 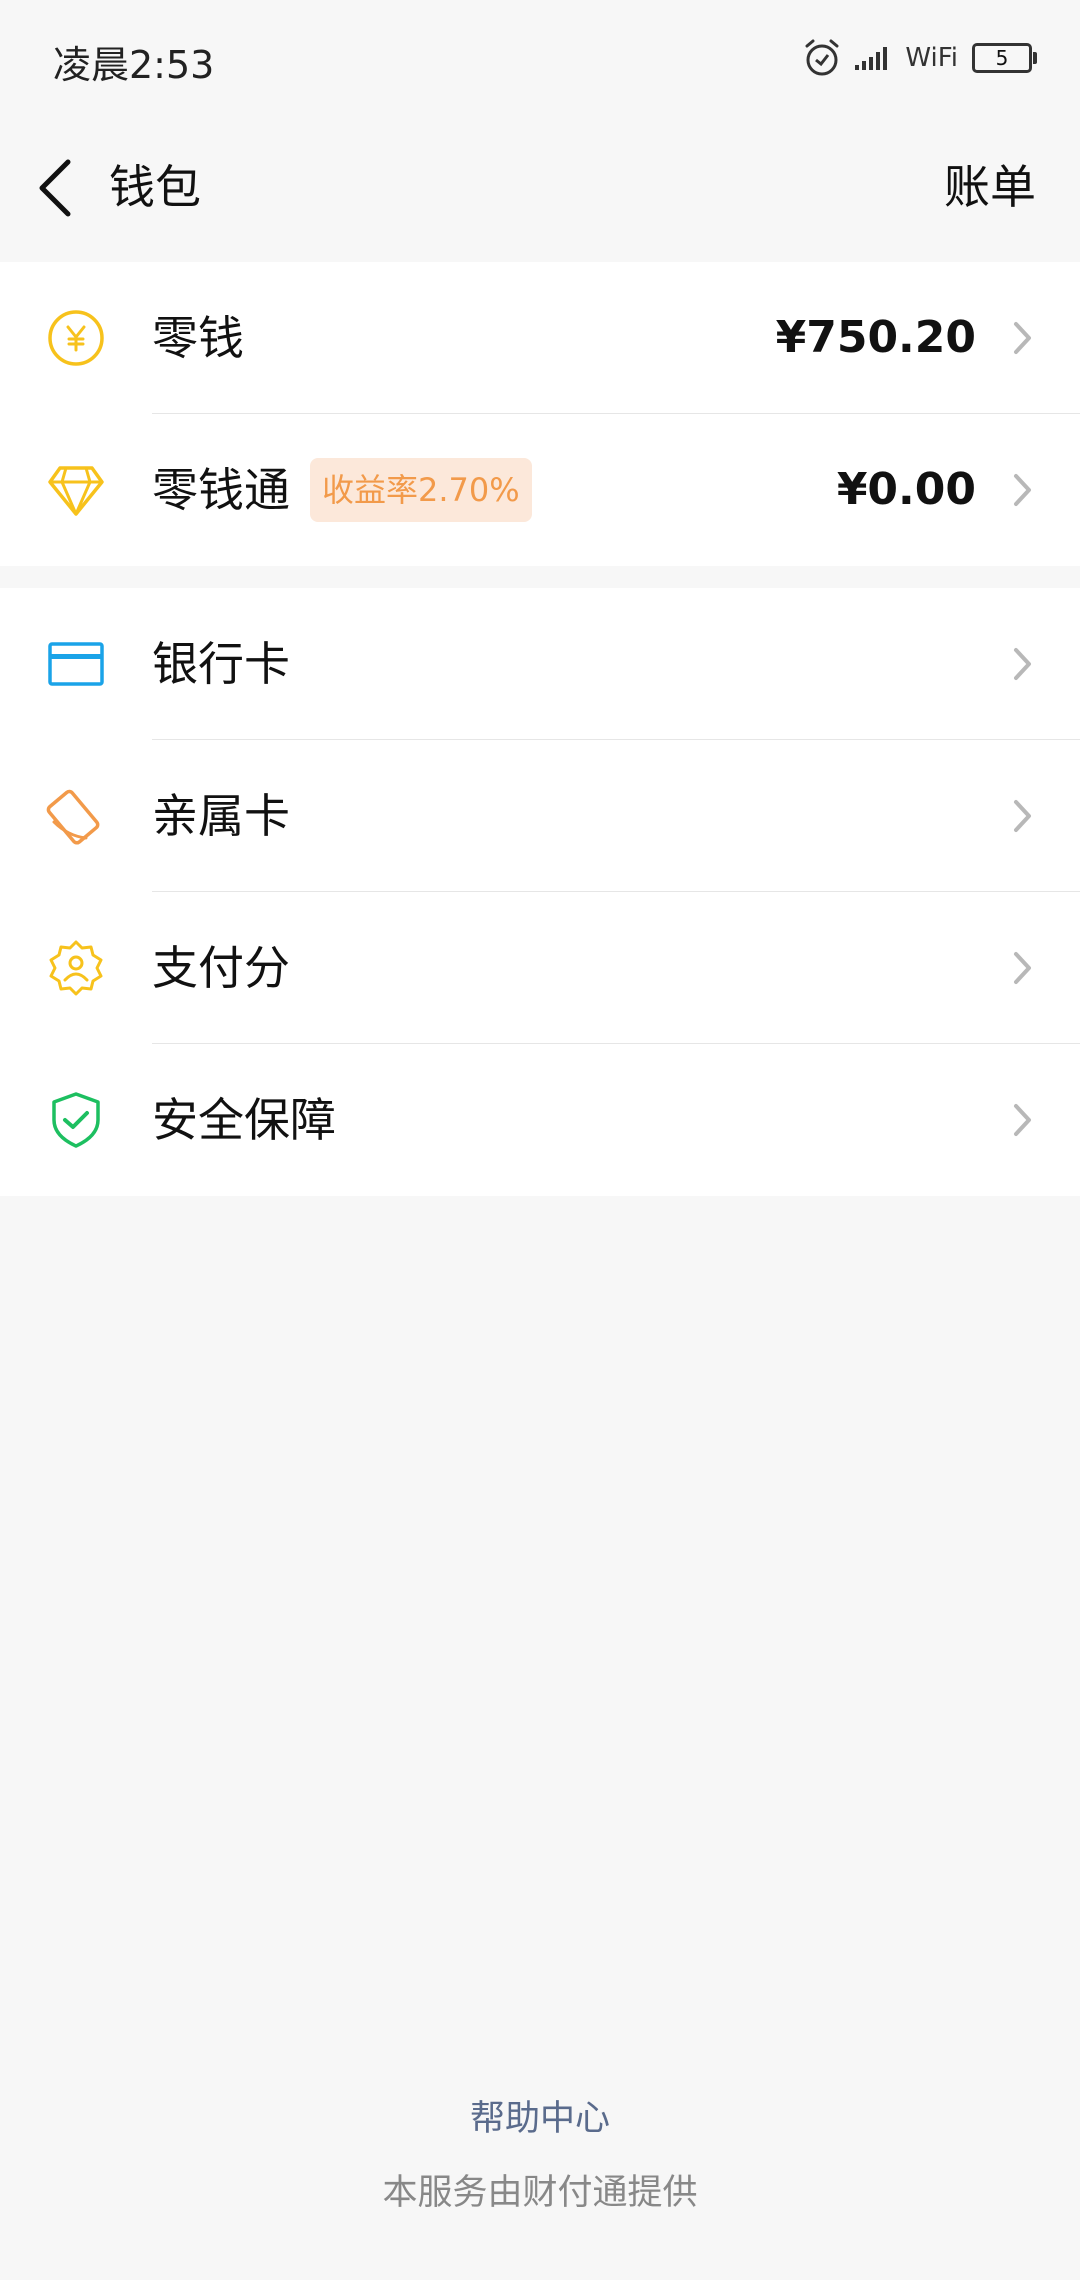 I want to click on status-time: 凌晨2:53, so click(x=134, y=65).